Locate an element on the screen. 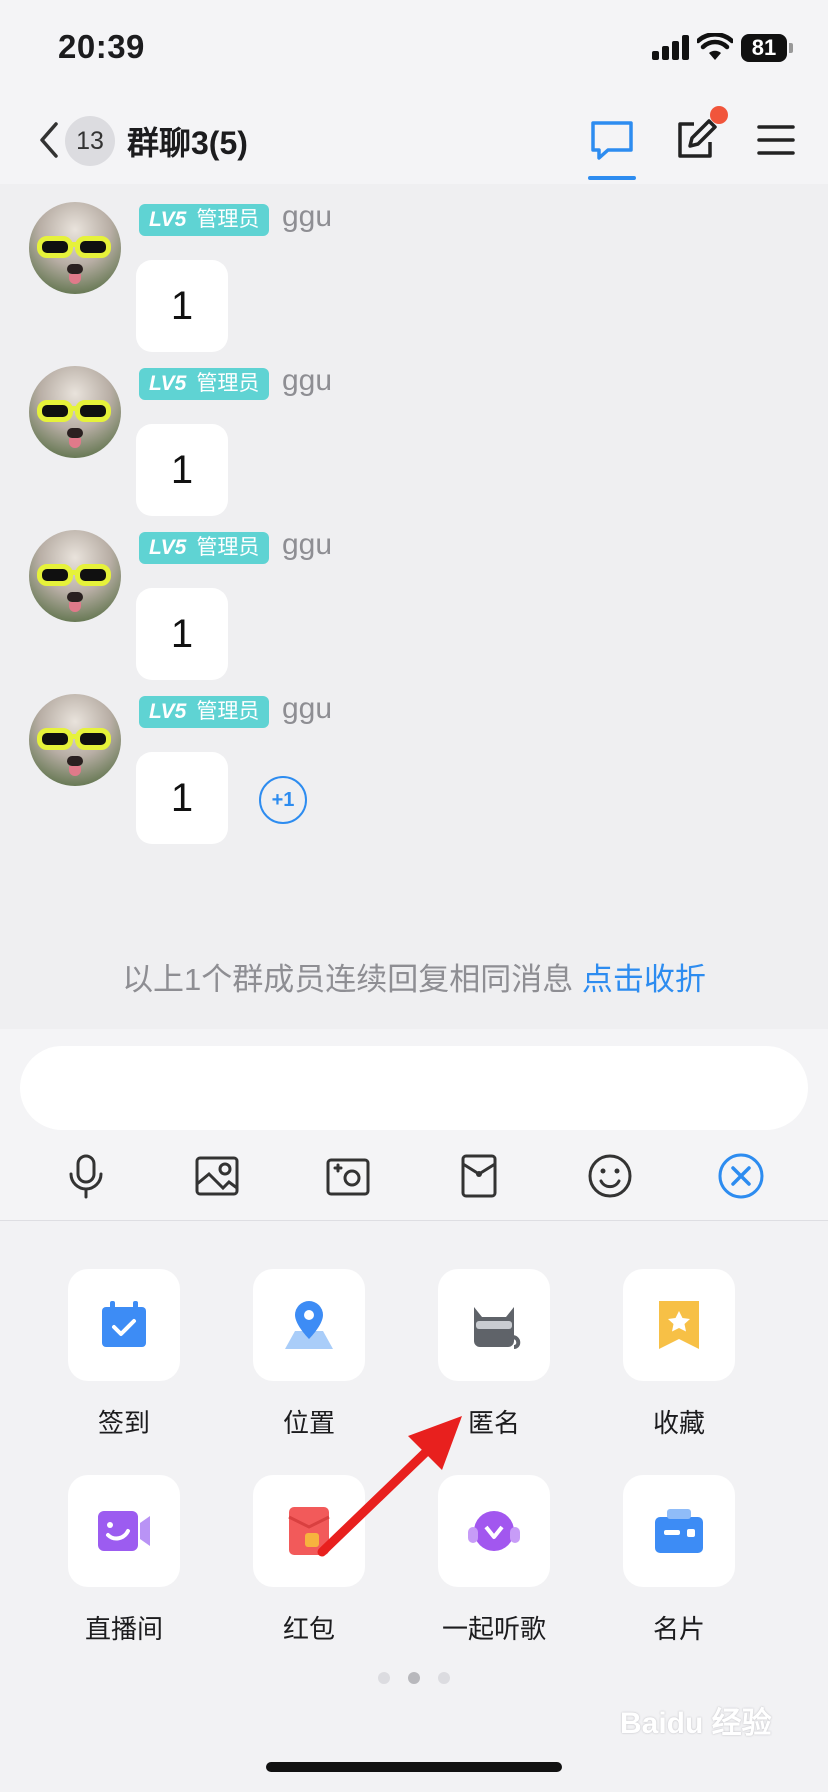  app-label: 收藏 is located at coordinates (678, 1423).